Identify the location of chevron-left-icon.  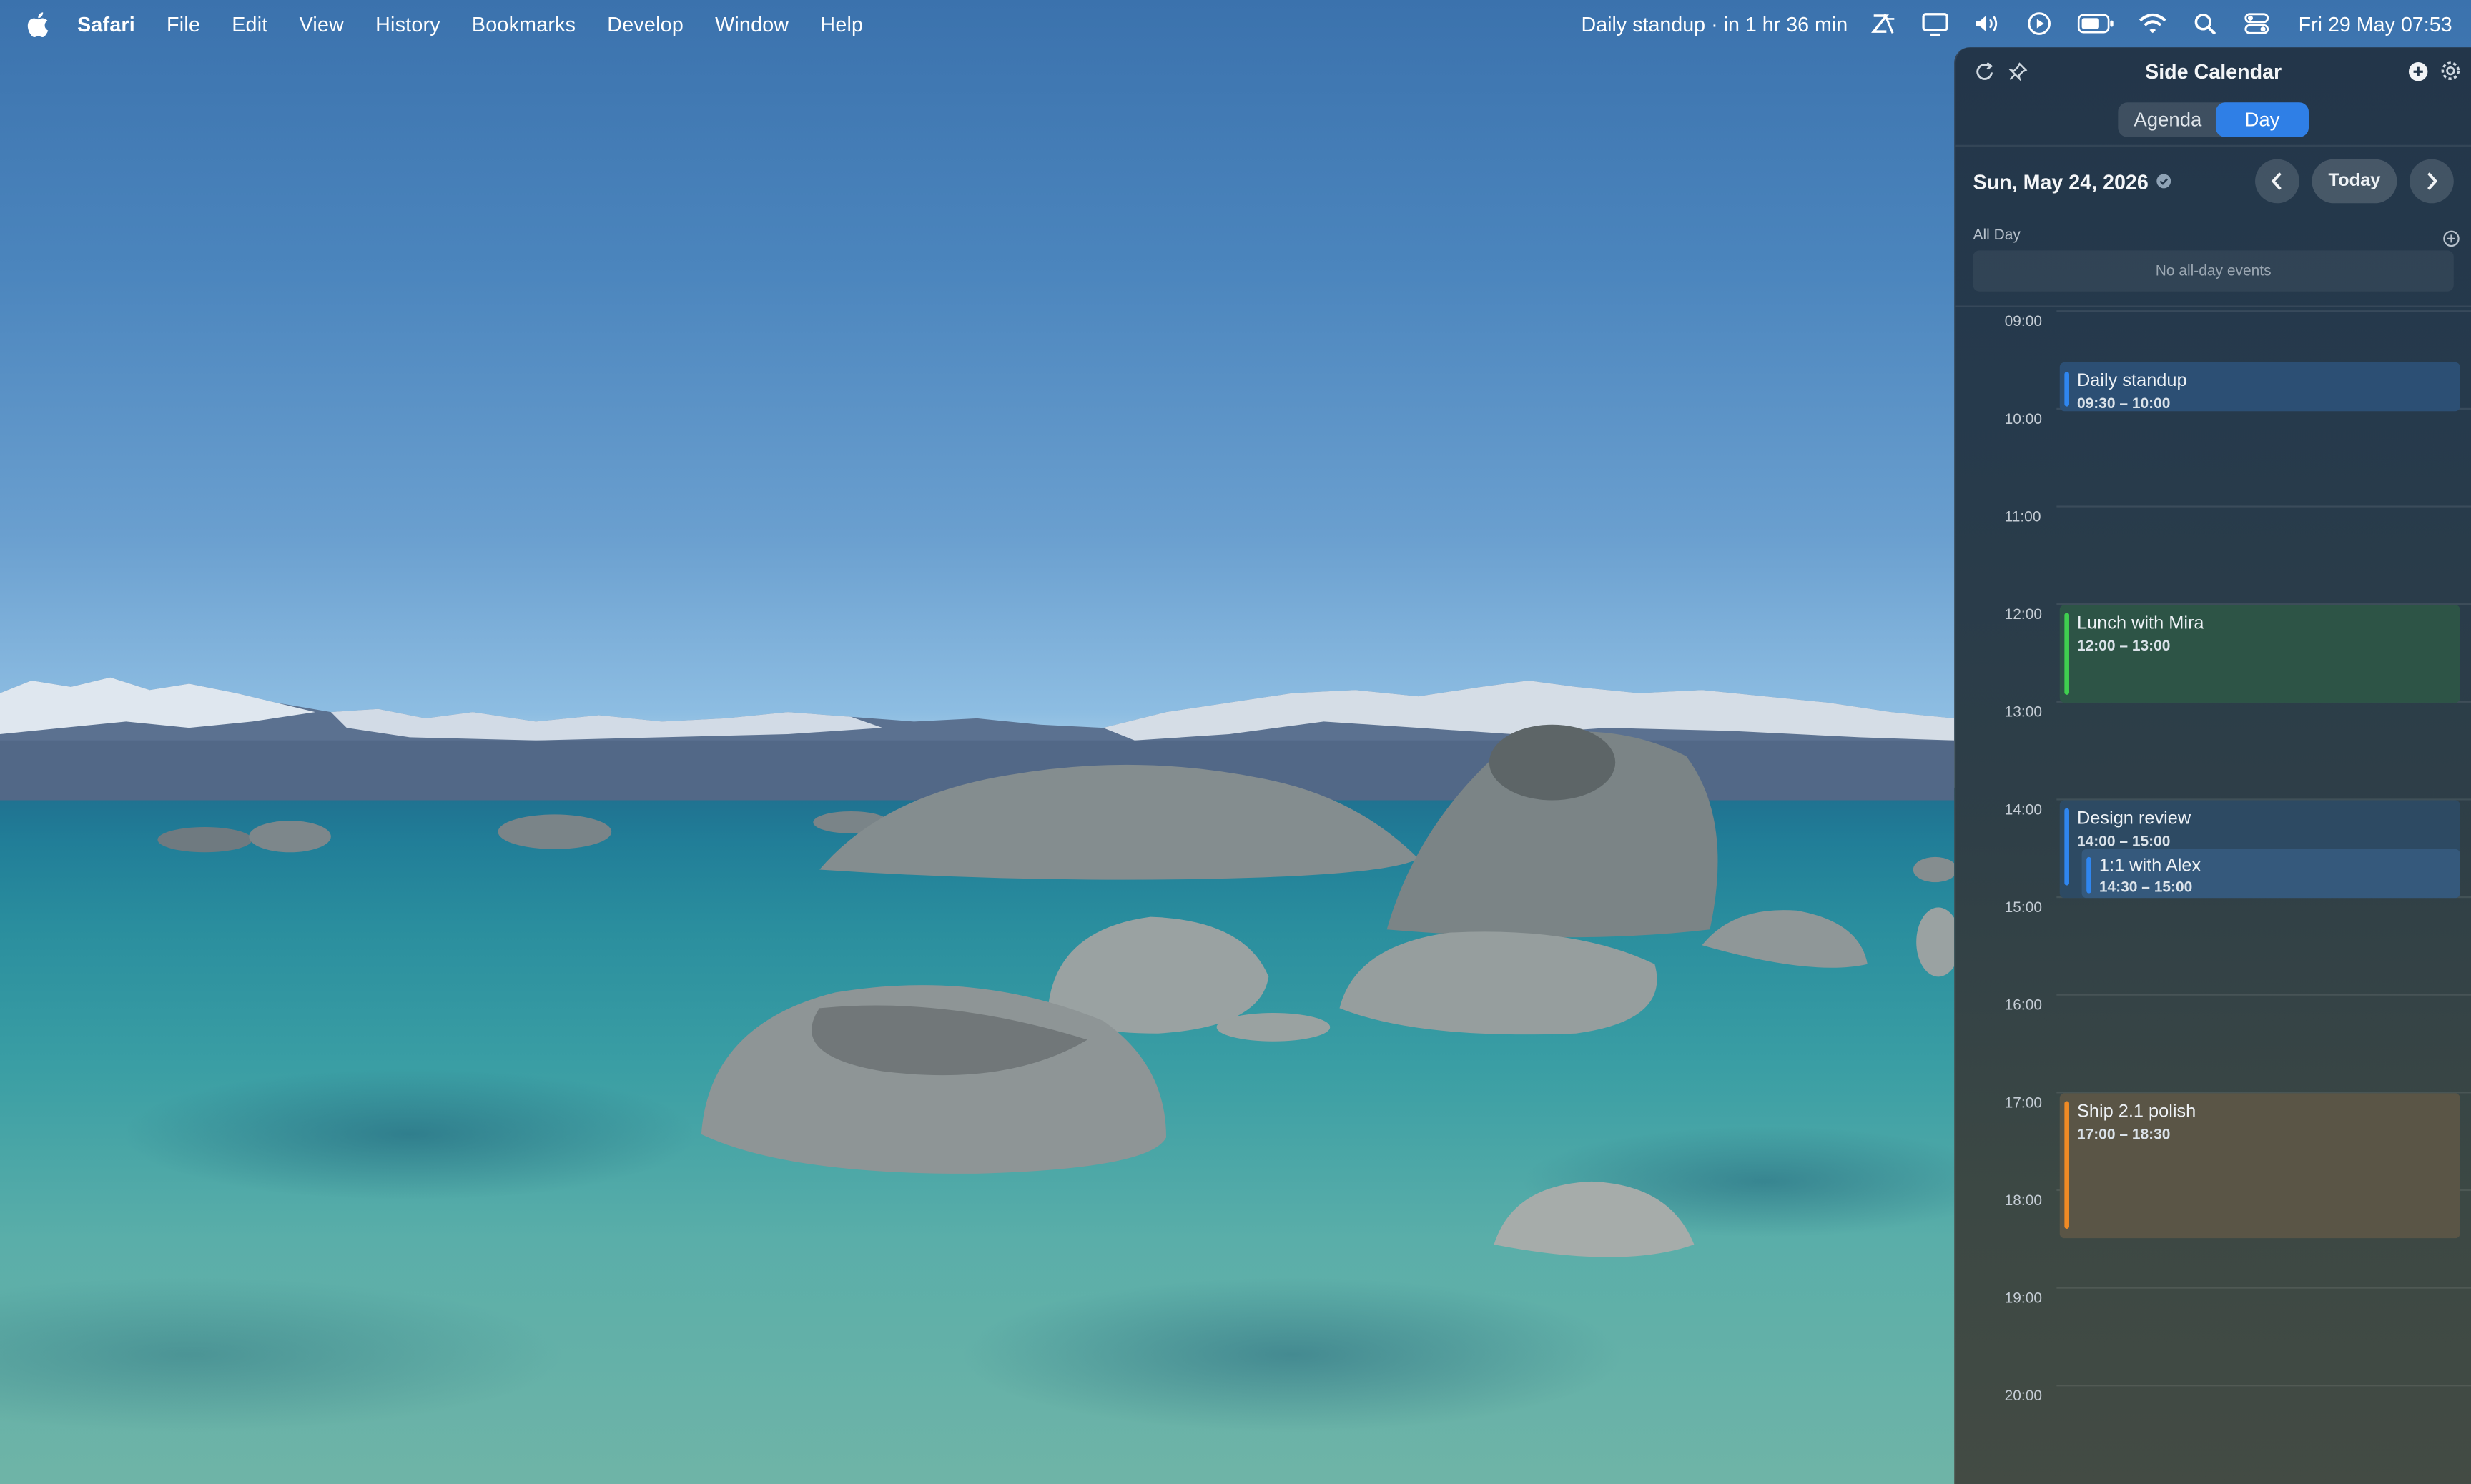
(2276, 181).